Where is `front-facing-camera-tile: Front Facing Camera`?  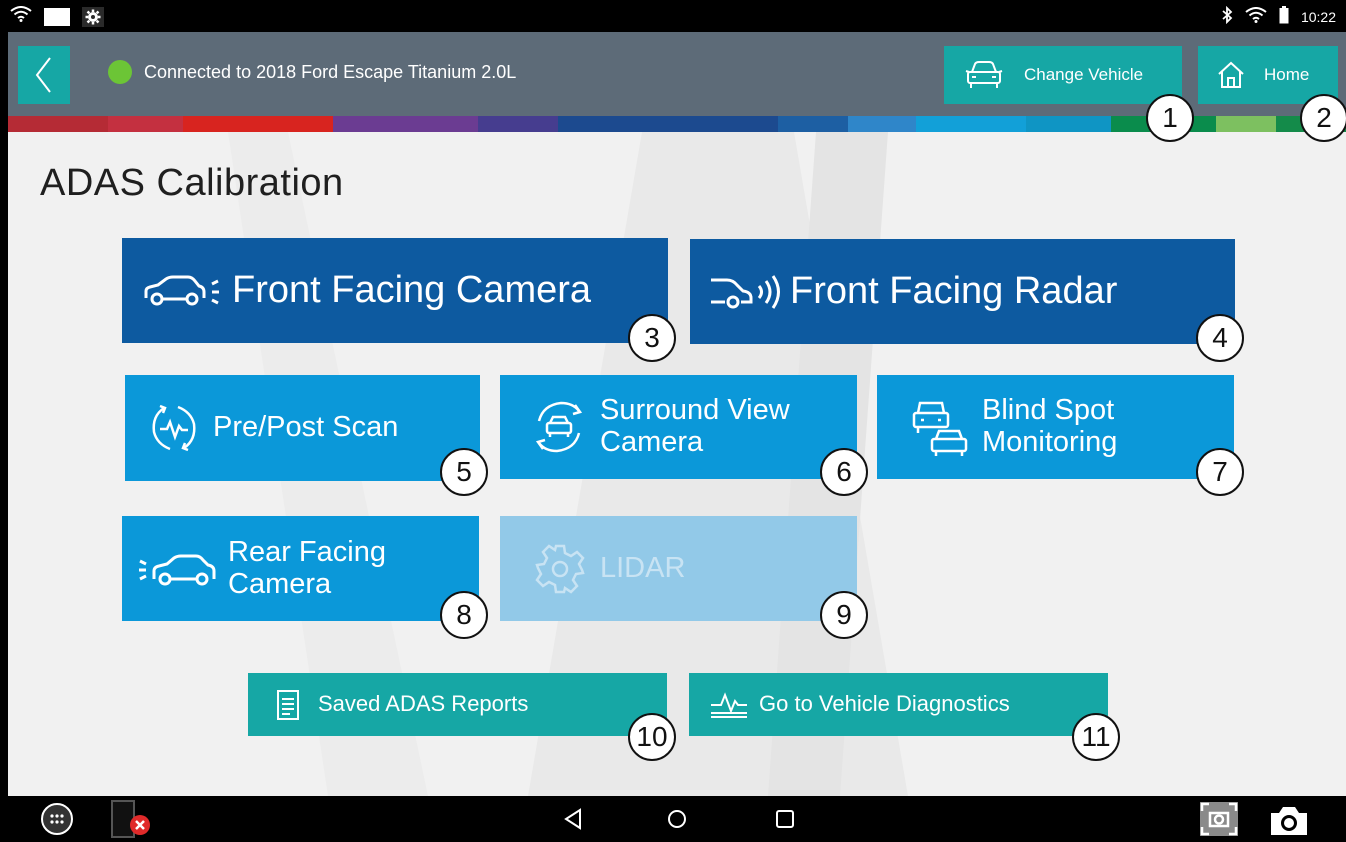
front-facing-camera-tile: Front Facing Camera is located at coordinates (395, 290).